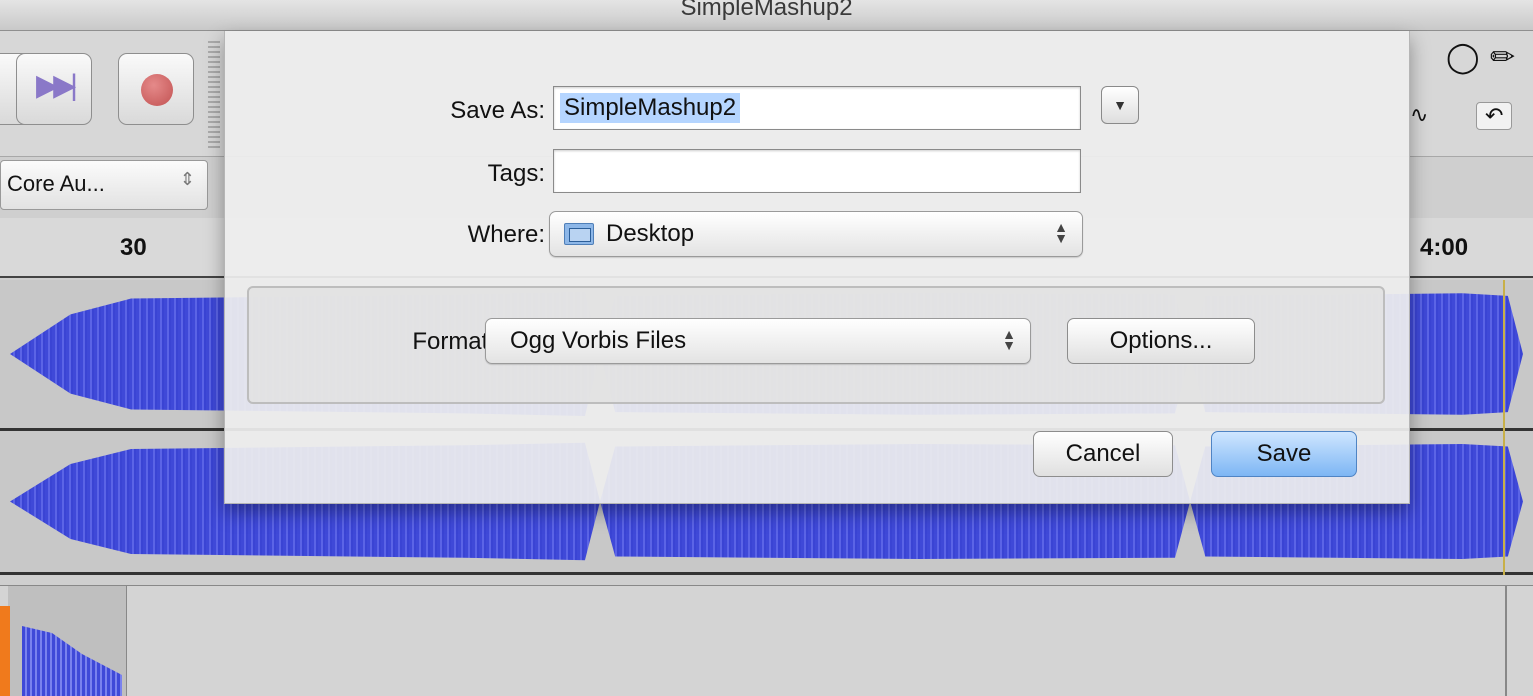 Image resolution: width=1533 pixels, height=696 pixels. I want to click on ruler-tick-30: 30, so click(133, 247).